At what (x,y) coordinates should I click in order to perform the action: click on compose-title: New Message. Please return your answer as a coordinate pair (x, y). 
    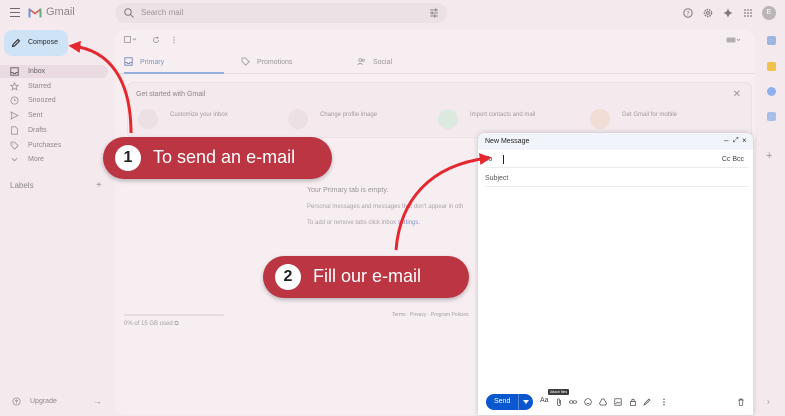
    Looking at the image, I should click on (507, 141).